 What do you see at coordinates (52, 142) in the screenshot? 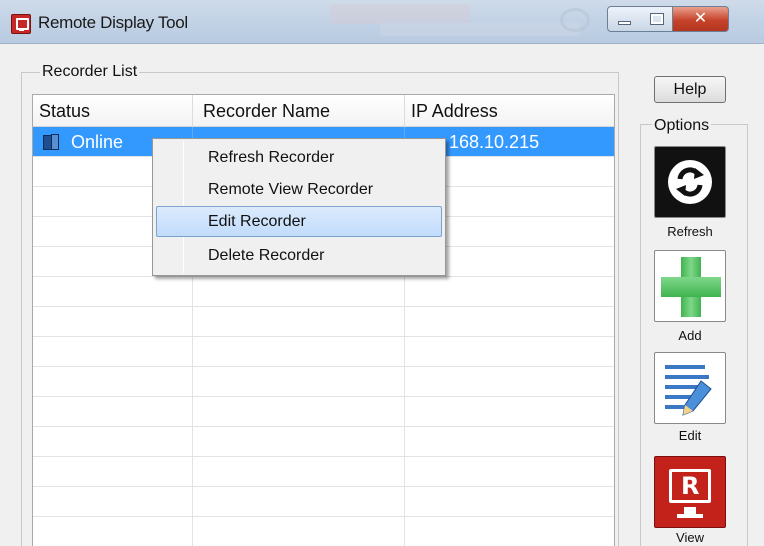
I see `recorder-device-icon` at bounding box center [52, 142].